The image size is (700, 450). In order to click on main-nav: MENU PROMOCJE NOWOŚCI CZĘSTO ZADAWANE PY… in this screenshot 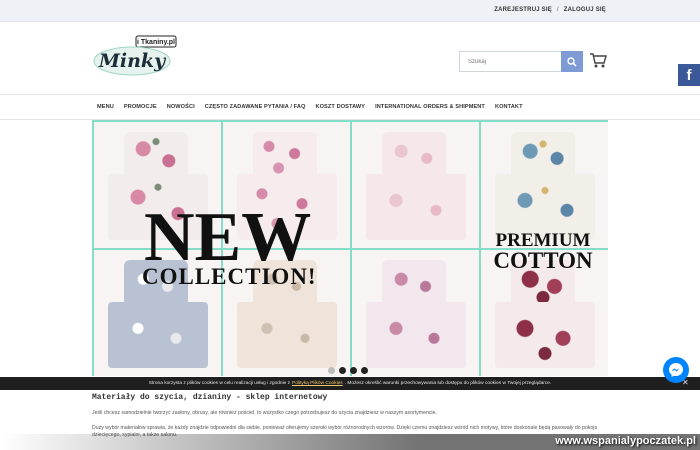, I will do `click(350, 107)`.